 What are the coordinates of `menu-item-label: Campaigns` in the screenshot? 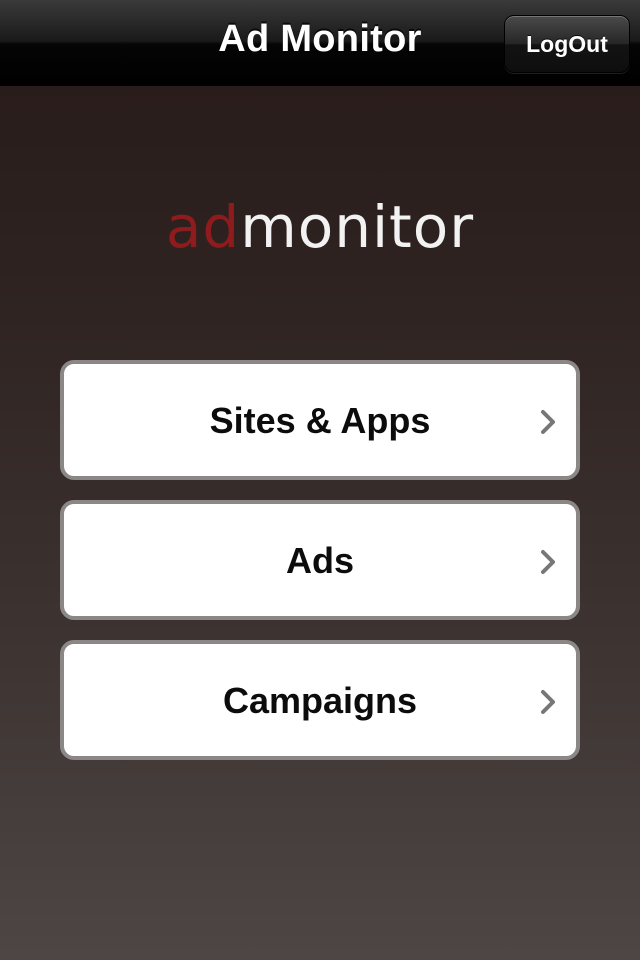 It's located at (320, 700).